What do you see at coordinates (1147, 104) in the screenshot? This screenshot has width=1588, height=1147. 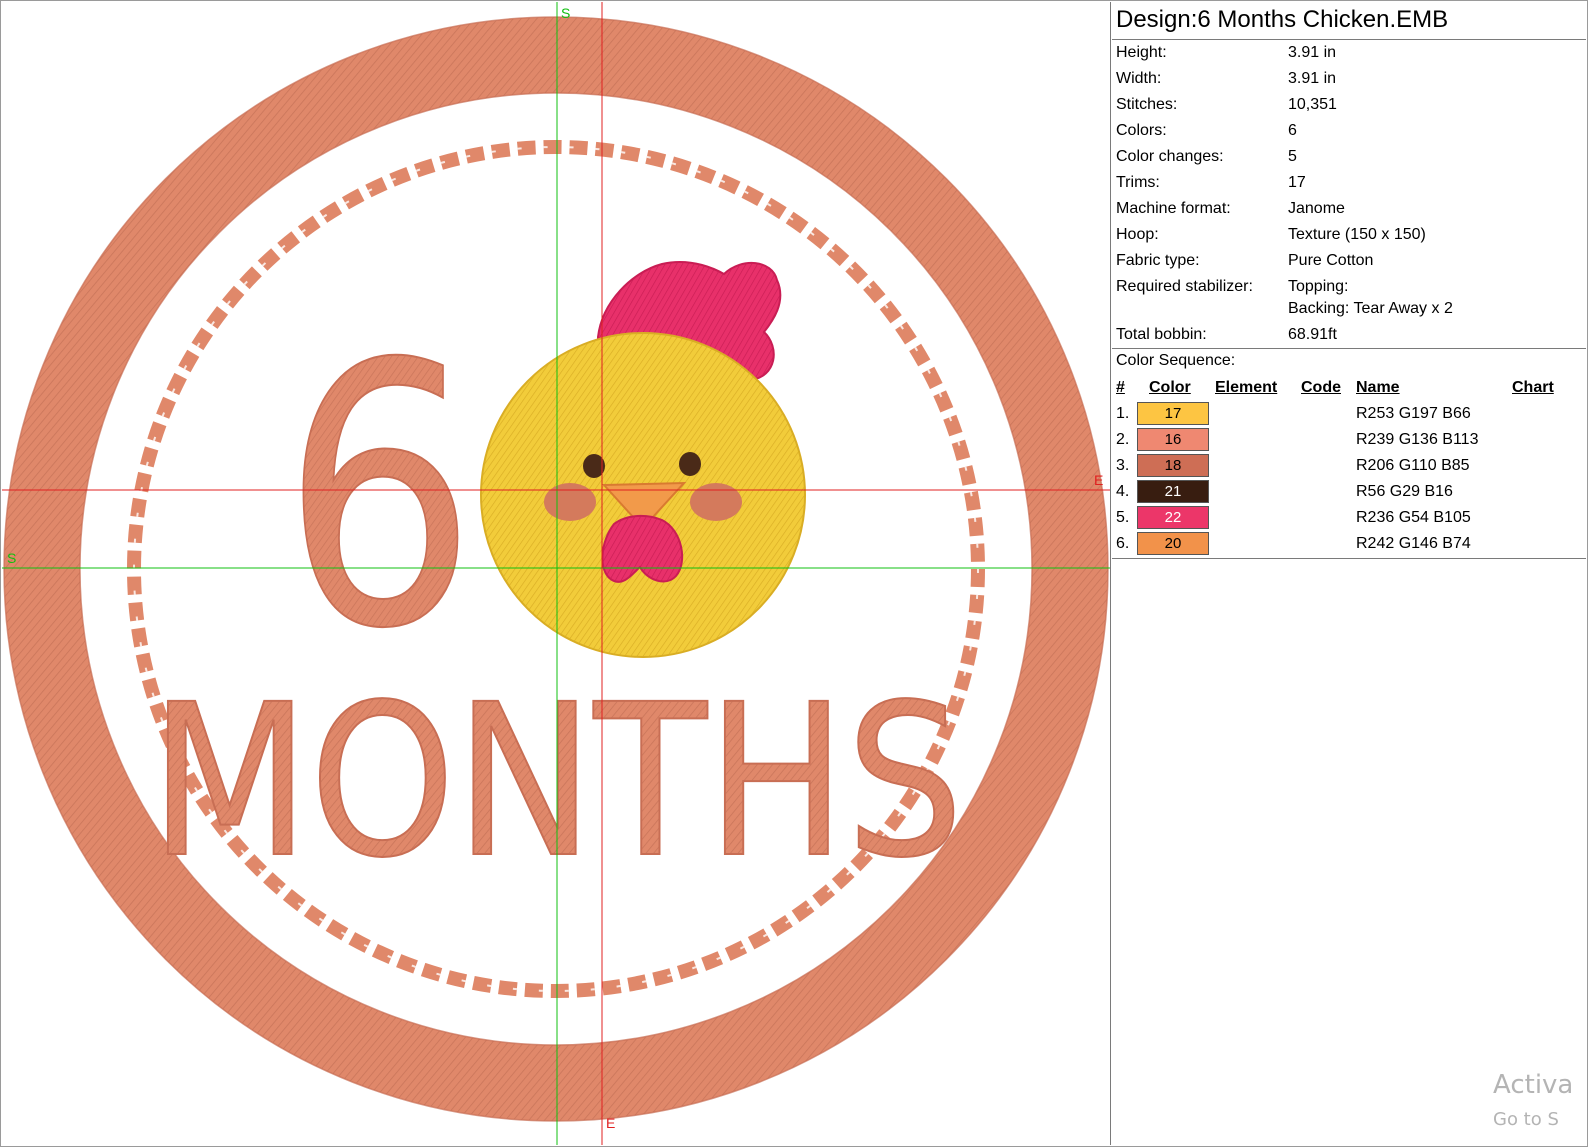 I see `stitches-label: Stitches:` at bounding box center [1147, 104].